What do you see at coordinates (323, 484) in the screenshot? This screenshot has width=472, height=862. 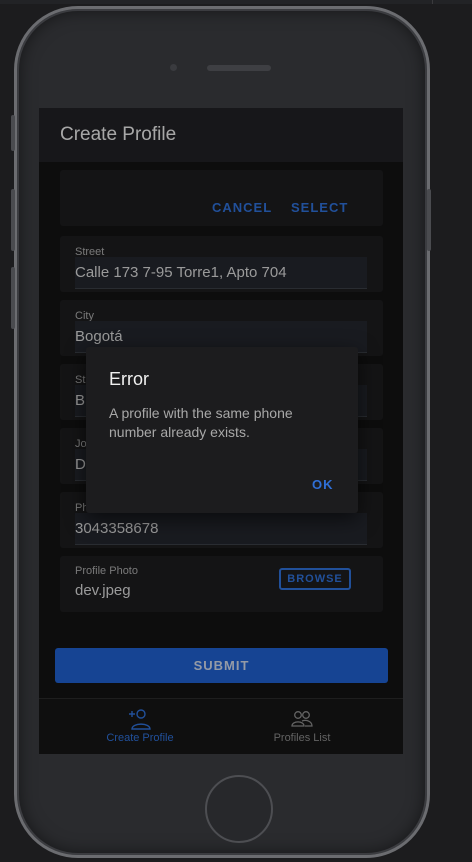 I see `ok-button: OK` at bounding box center [323, 484].